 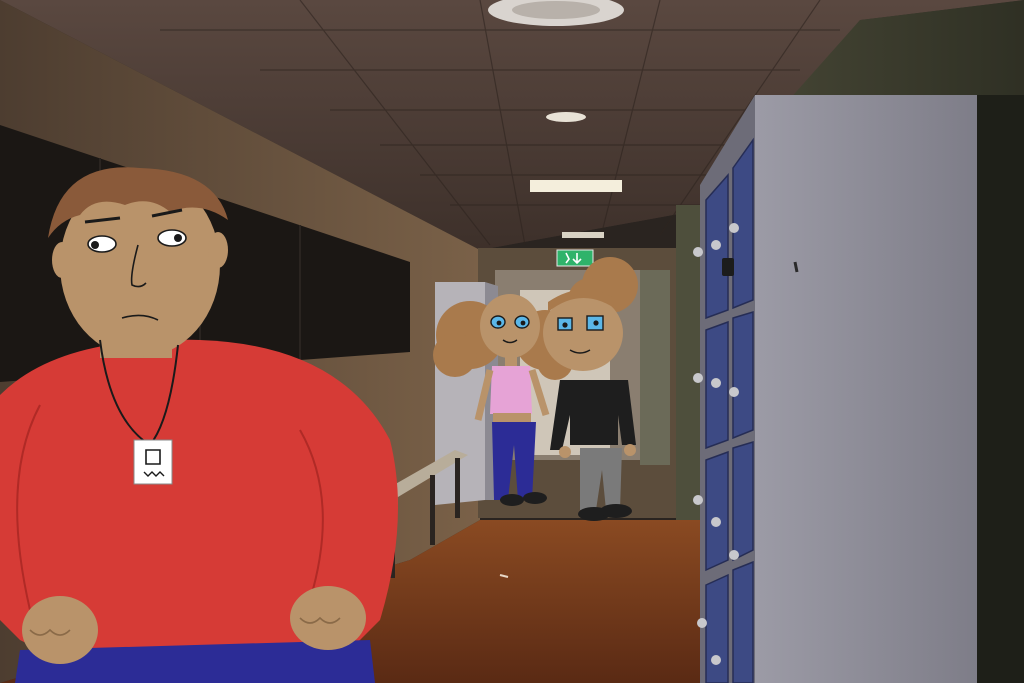 What do you see at coordinates (728, 267) in the screenshot?
I see `padlock` at bounding box center [728, 267].